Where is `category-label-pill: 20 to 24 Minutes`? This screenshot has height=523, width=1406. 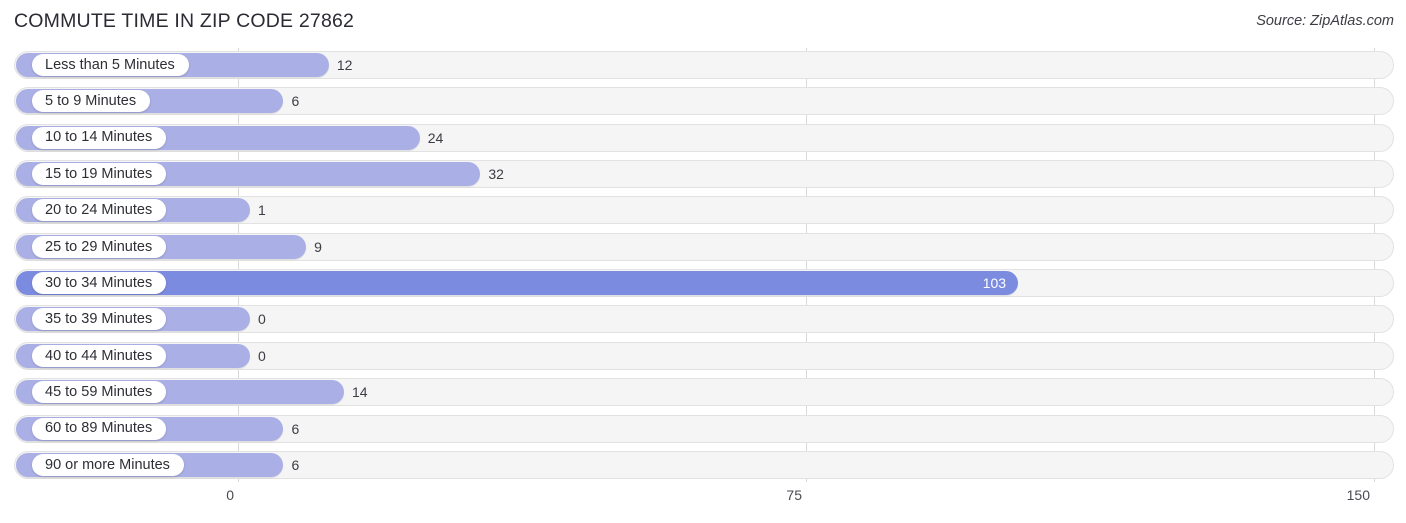
category-label-pill: 20 to 24 Minutes is located at coordinates (99, 210).